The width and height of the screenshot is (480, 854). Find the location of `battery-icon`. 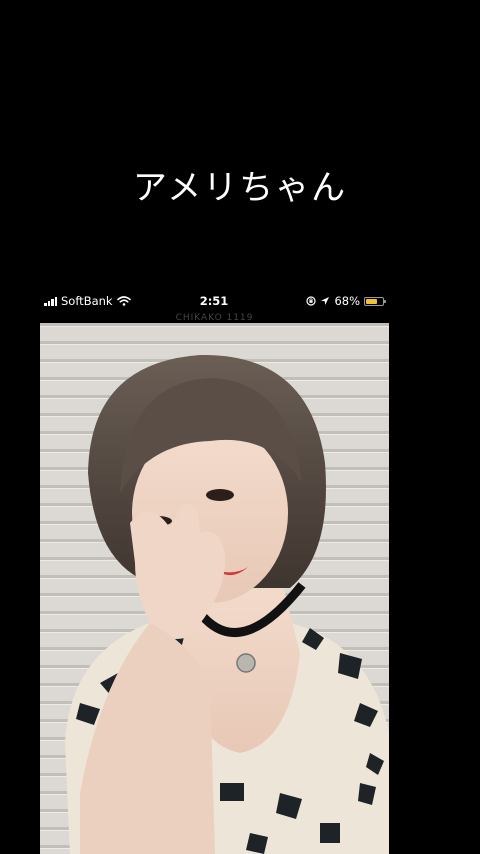

battery-icon is located at coordinates (375, 301).